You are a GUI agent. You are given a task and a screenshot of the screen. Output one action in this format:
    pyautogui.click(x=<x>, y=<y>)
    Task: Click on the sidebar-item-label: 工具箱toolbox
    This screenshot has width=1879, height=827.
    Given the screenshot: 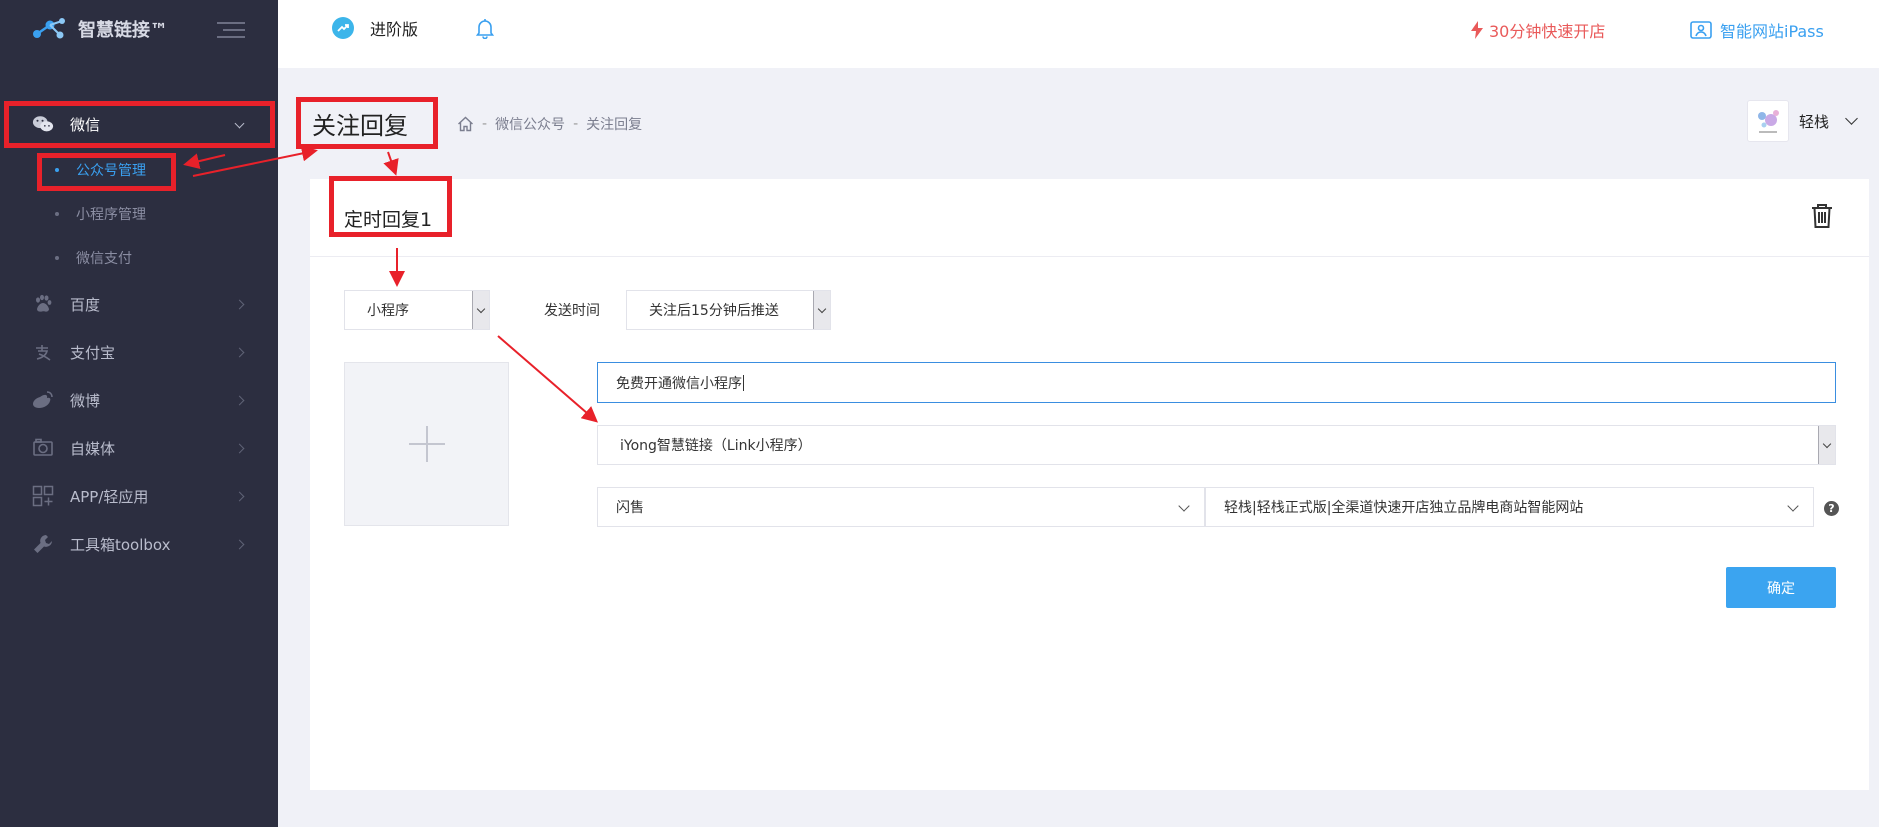 What is the action you would take?
    pyautogui.click(x=120, y=544)
    